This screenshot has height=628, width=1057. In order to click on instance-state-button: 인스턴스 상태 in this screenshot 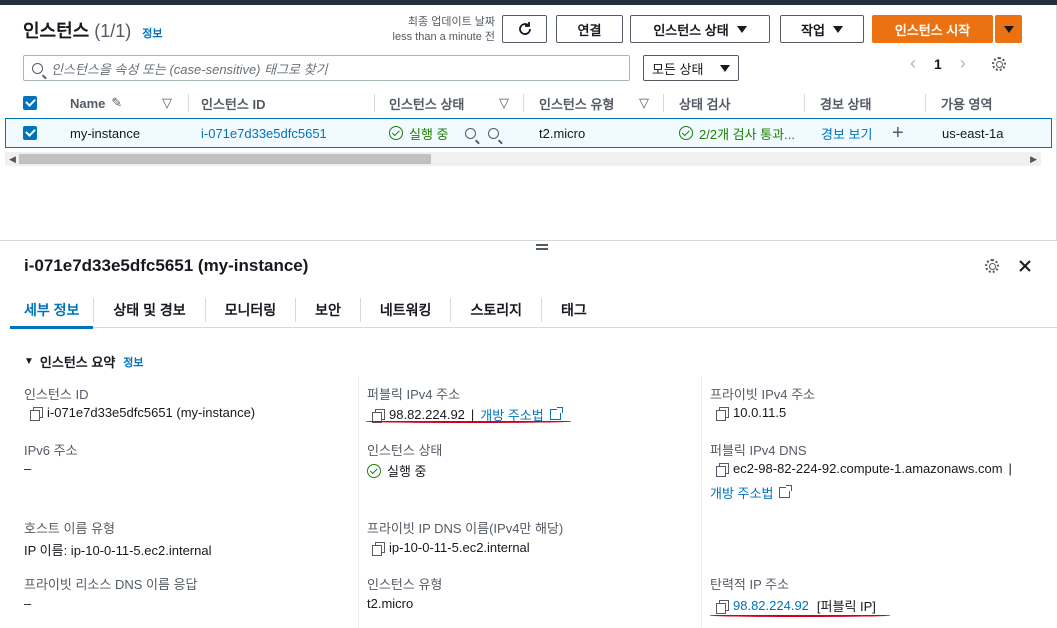, I will do `click(700, 29)`.